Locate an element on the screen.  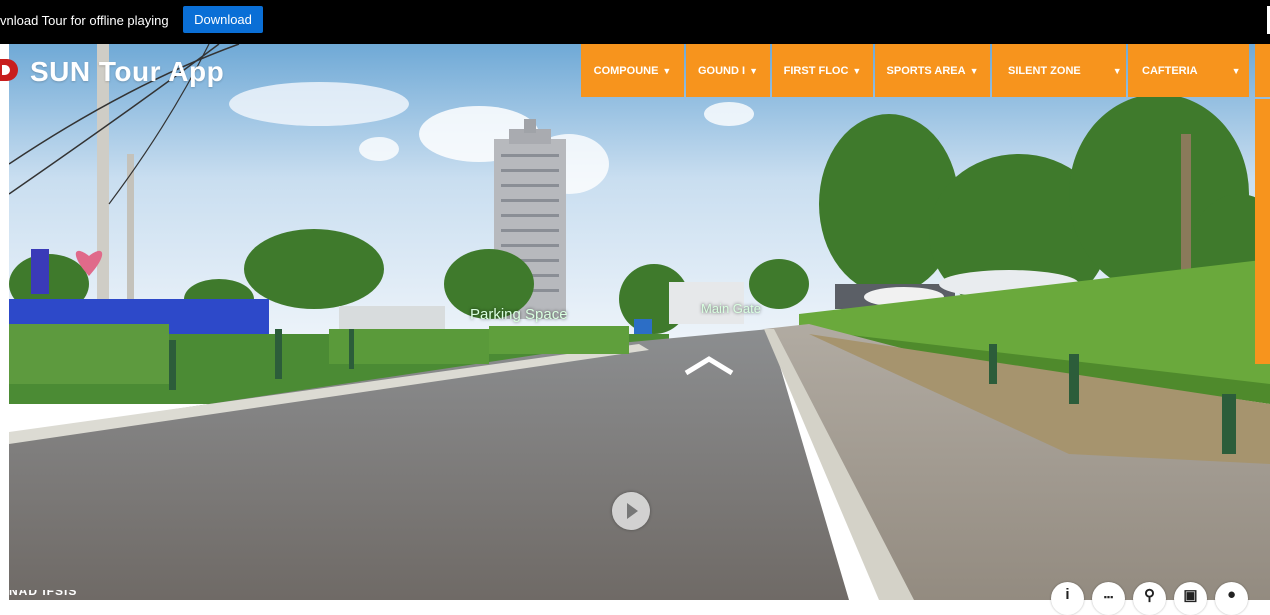
app-header: SUN Tour App is located at coordinates (300, 71).